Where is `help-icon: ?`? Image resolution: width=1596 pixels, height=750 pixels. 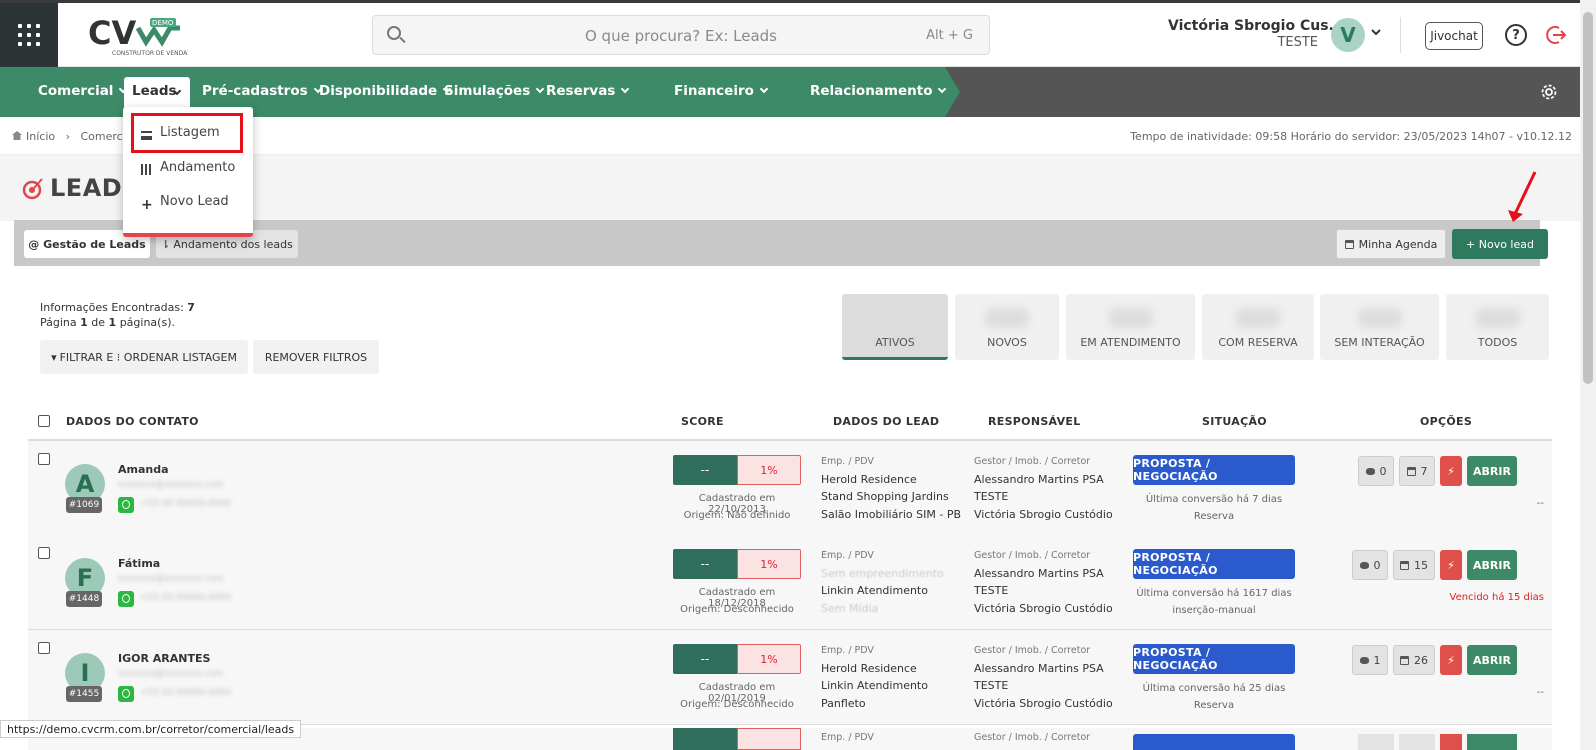
help-icon: ? is located at coordinates (1516, 35).